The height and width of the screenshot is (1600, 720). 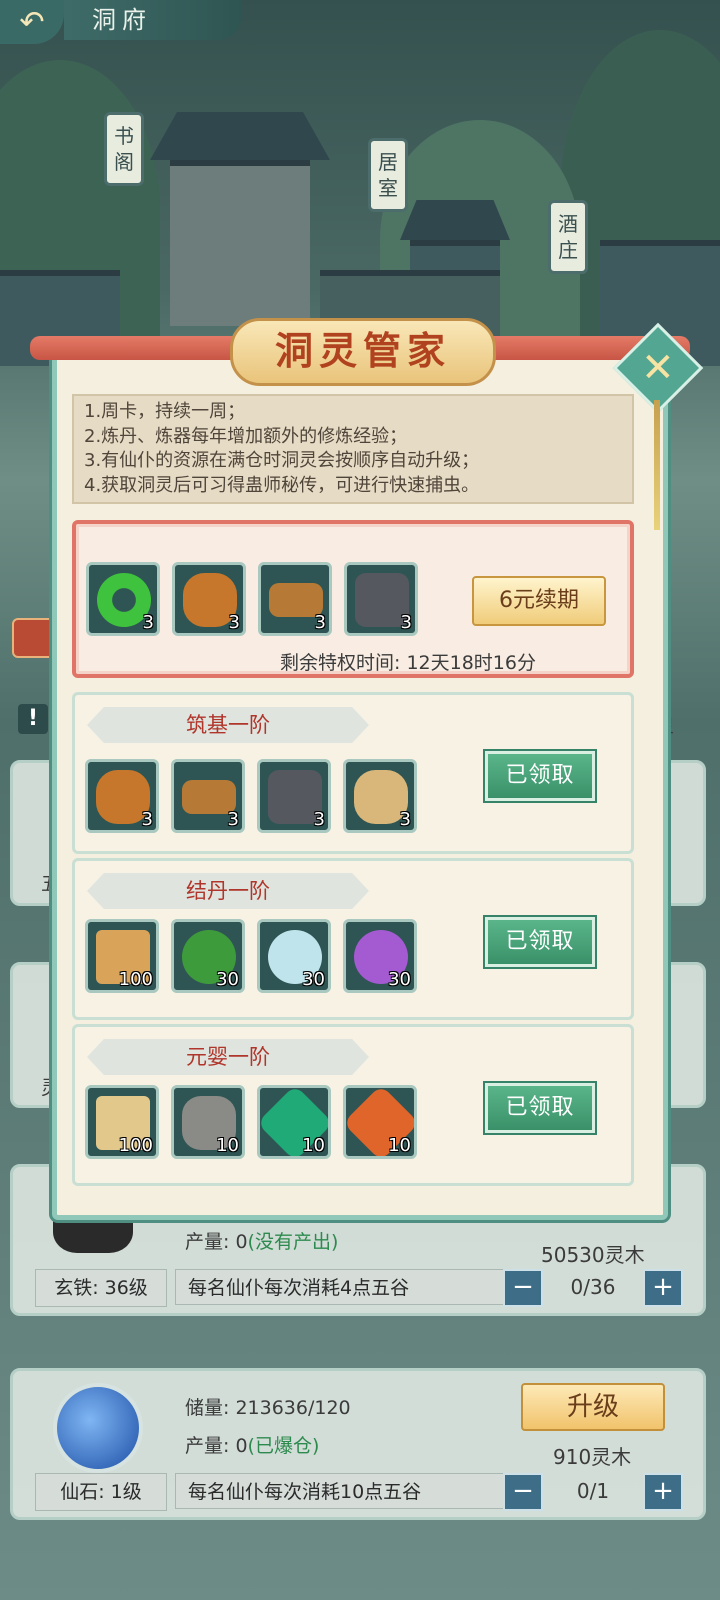 I want to click on page-title: 洞府, so click(x=153, y=20).